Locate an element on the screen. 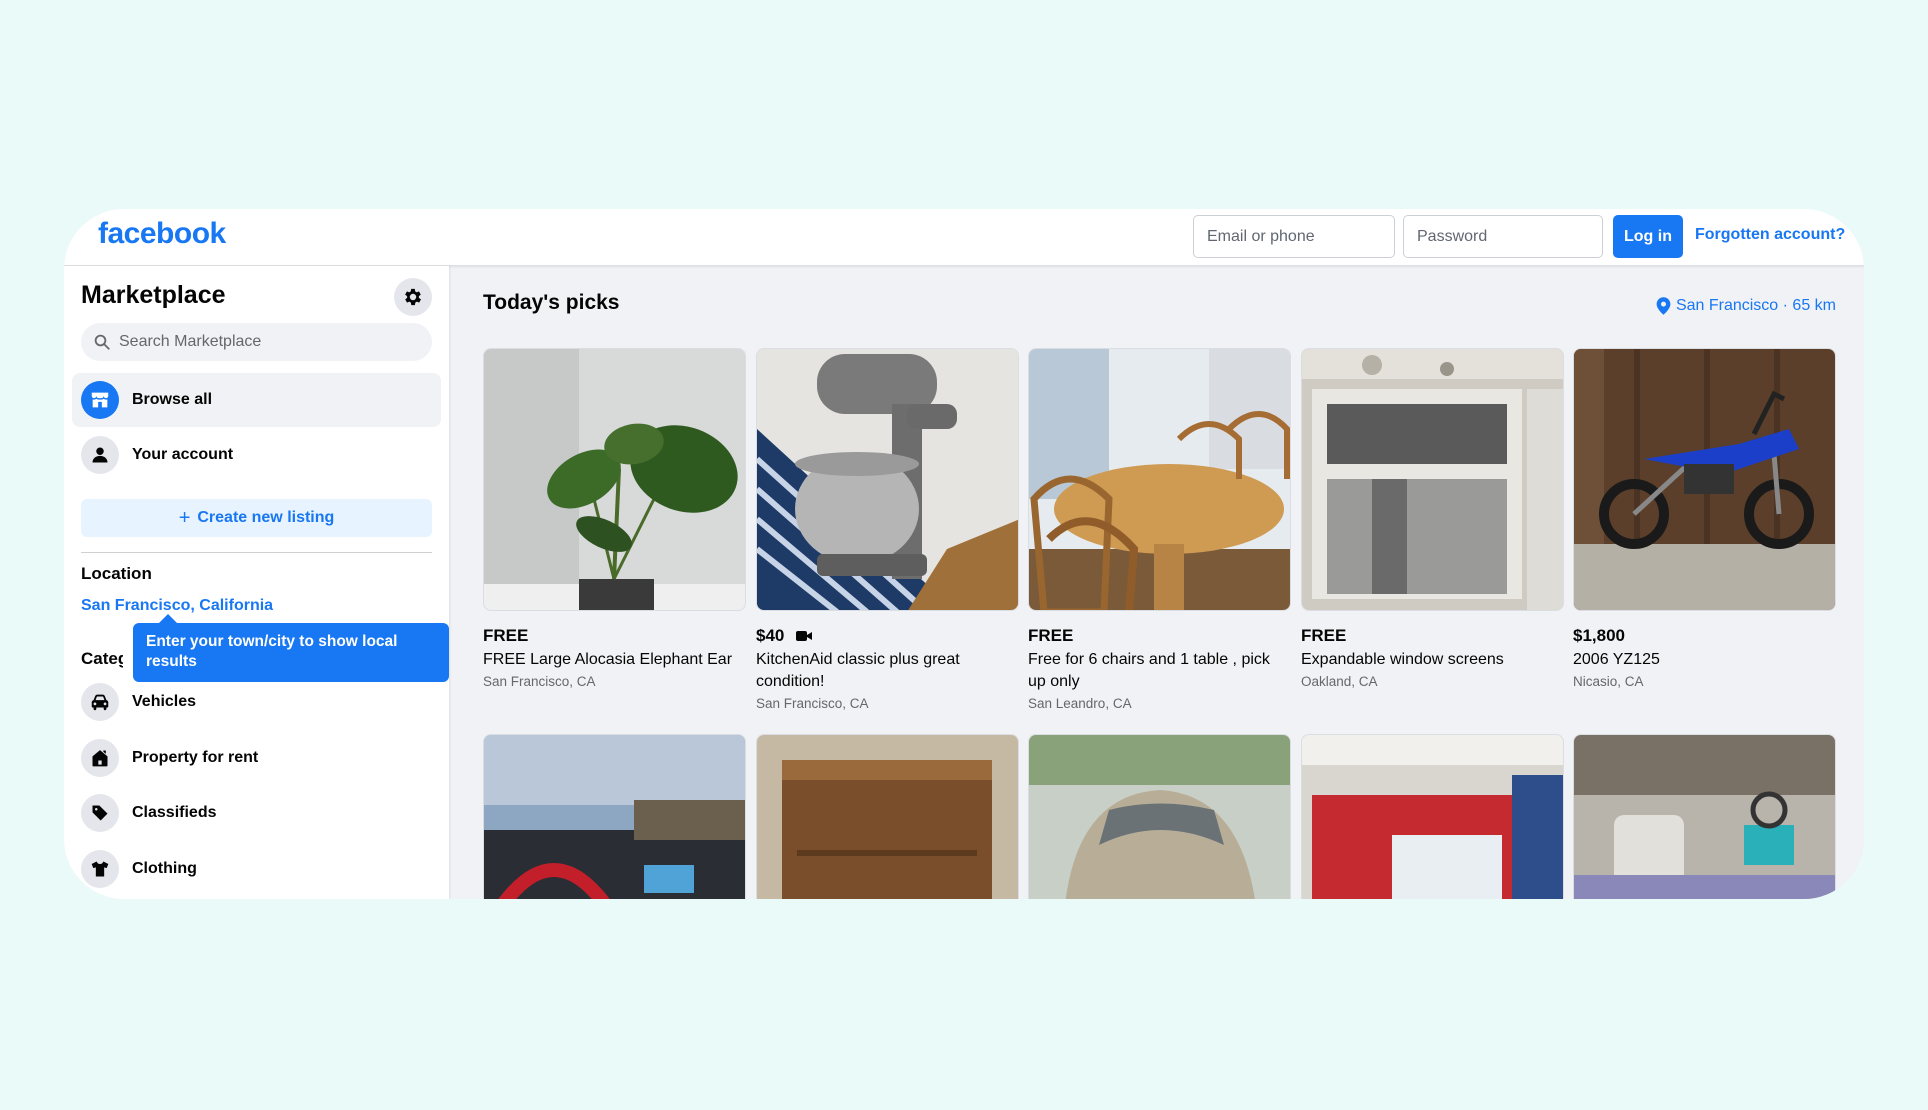  search-icon is located at coordinates (102, 342).